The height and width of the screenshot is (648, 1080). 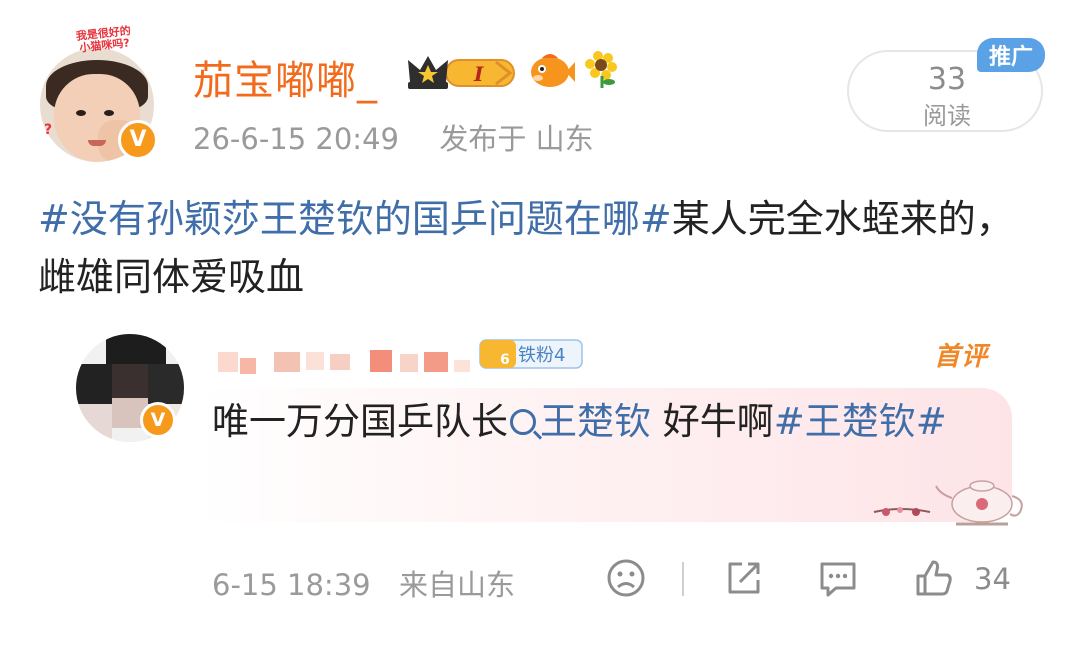 I want to click on sunflower-icon, so click(x=601, y=69).